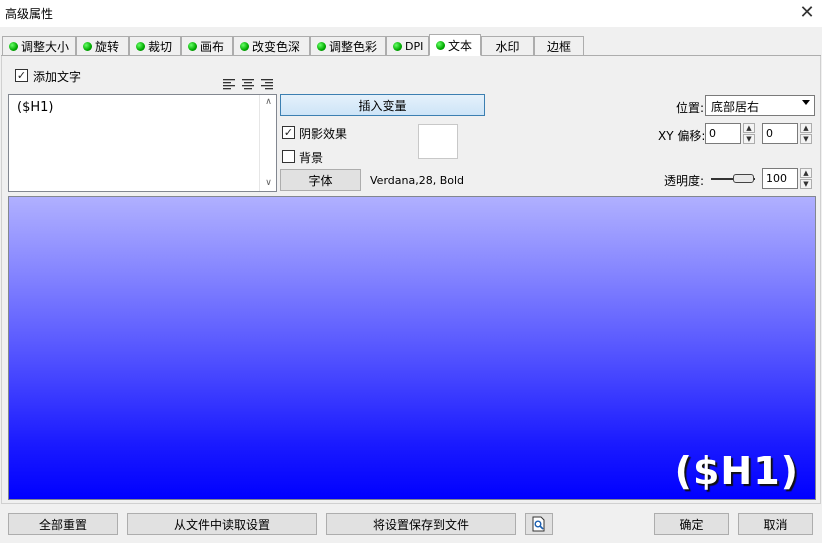  I want to click on magnifier-document-icon, so click(538, 524).